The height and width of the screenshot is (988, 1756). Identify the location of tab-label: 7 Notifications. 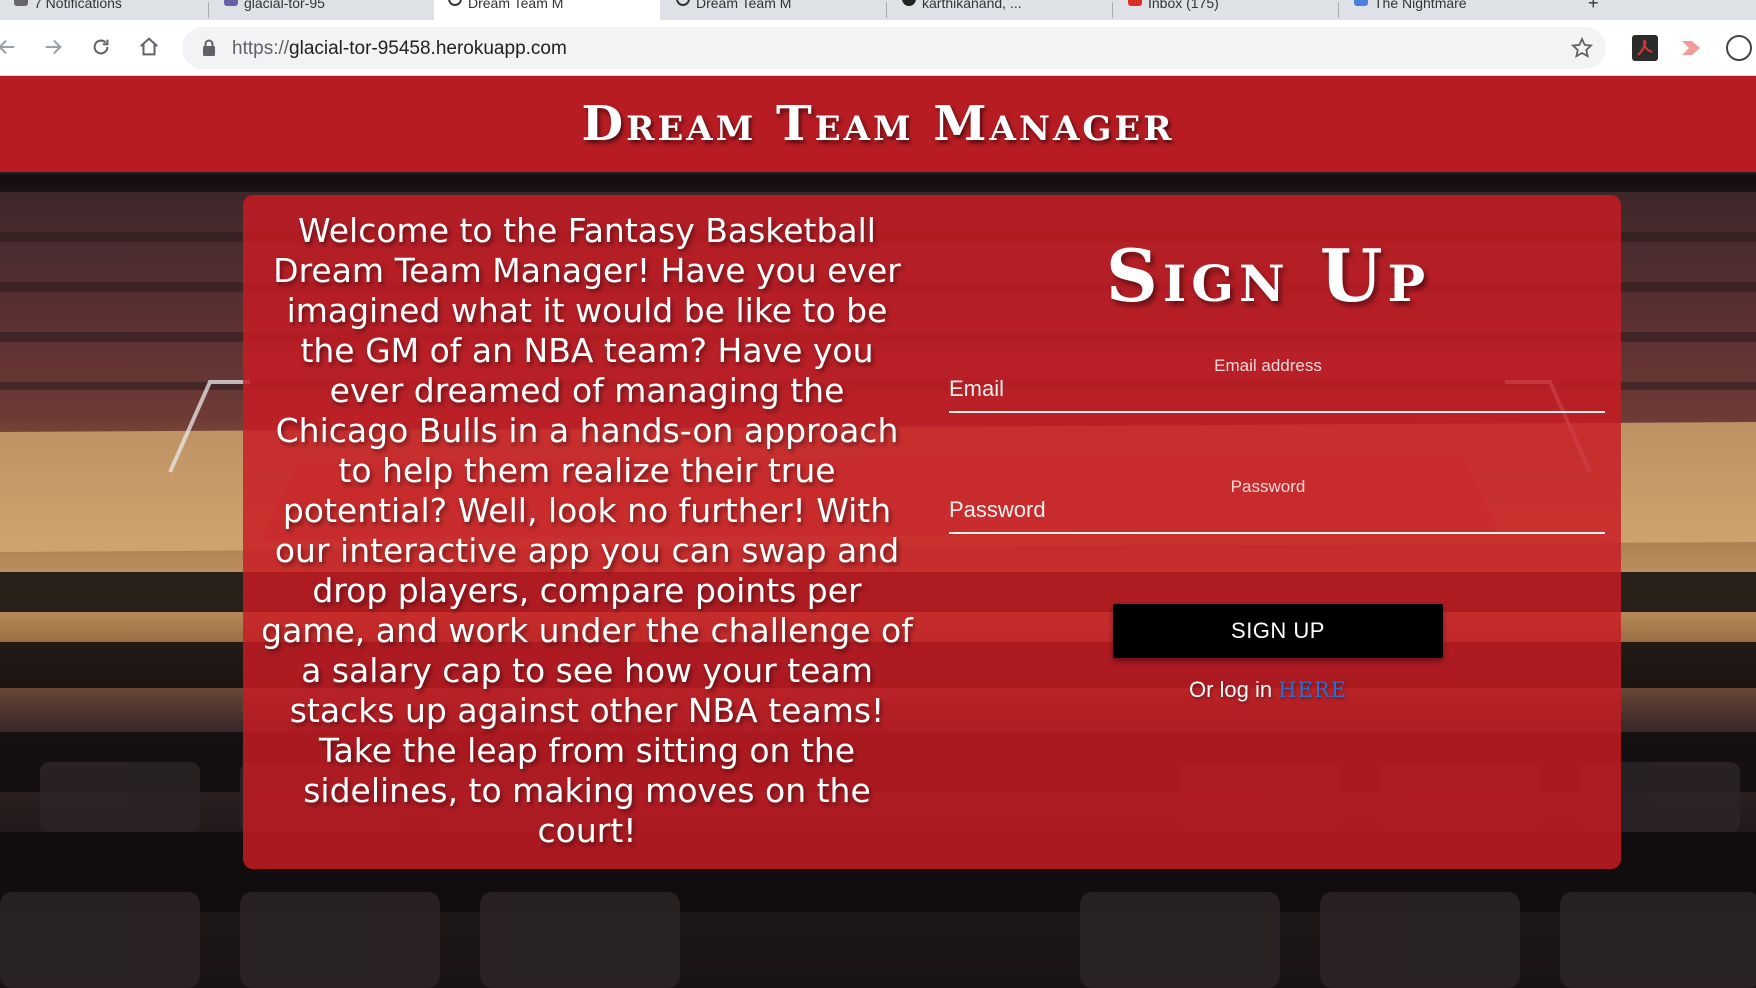
(78, 5).